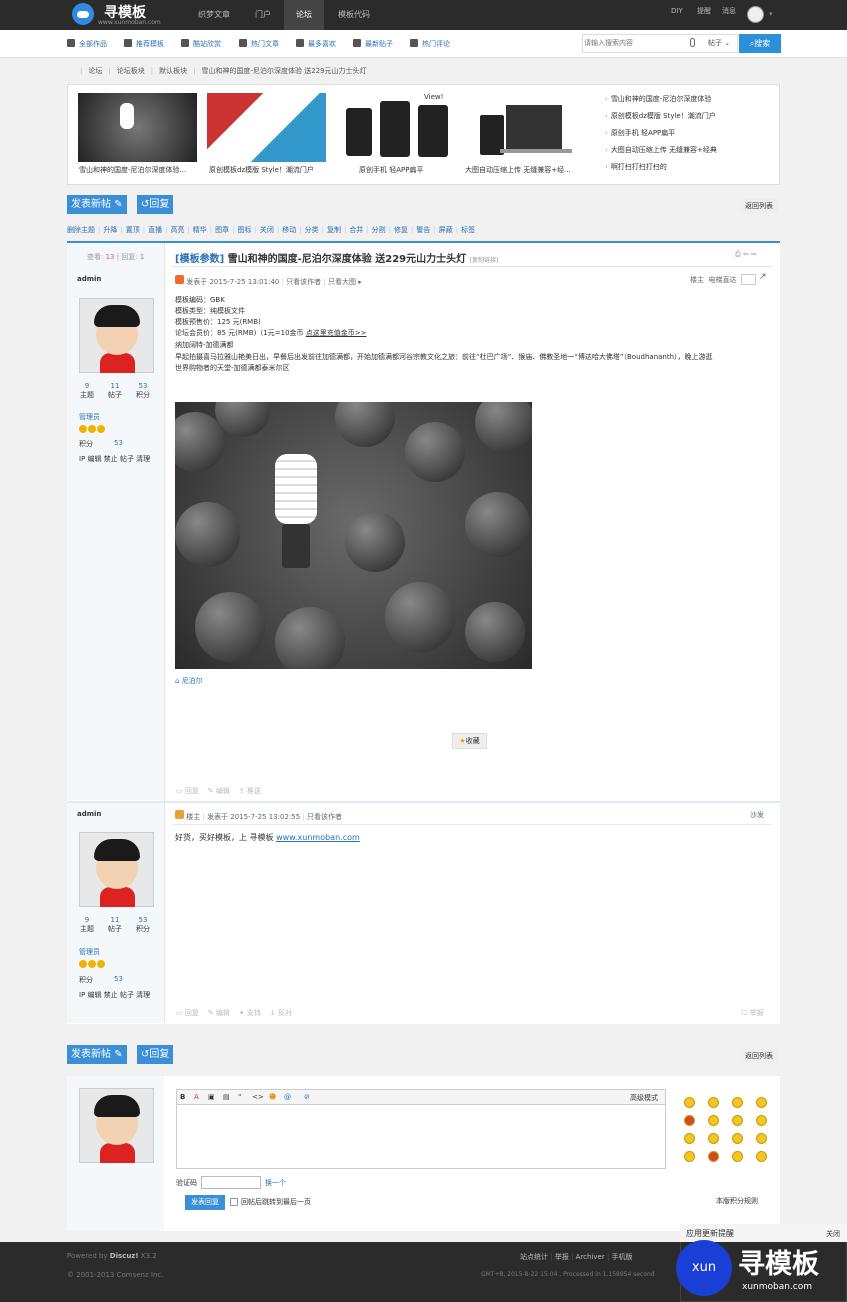 The height and width of the screenshot is (1302, 847). Describe the element at coordinates (137, 127) in the screenshot. I see `slide-thumb-bulbs` at that location.